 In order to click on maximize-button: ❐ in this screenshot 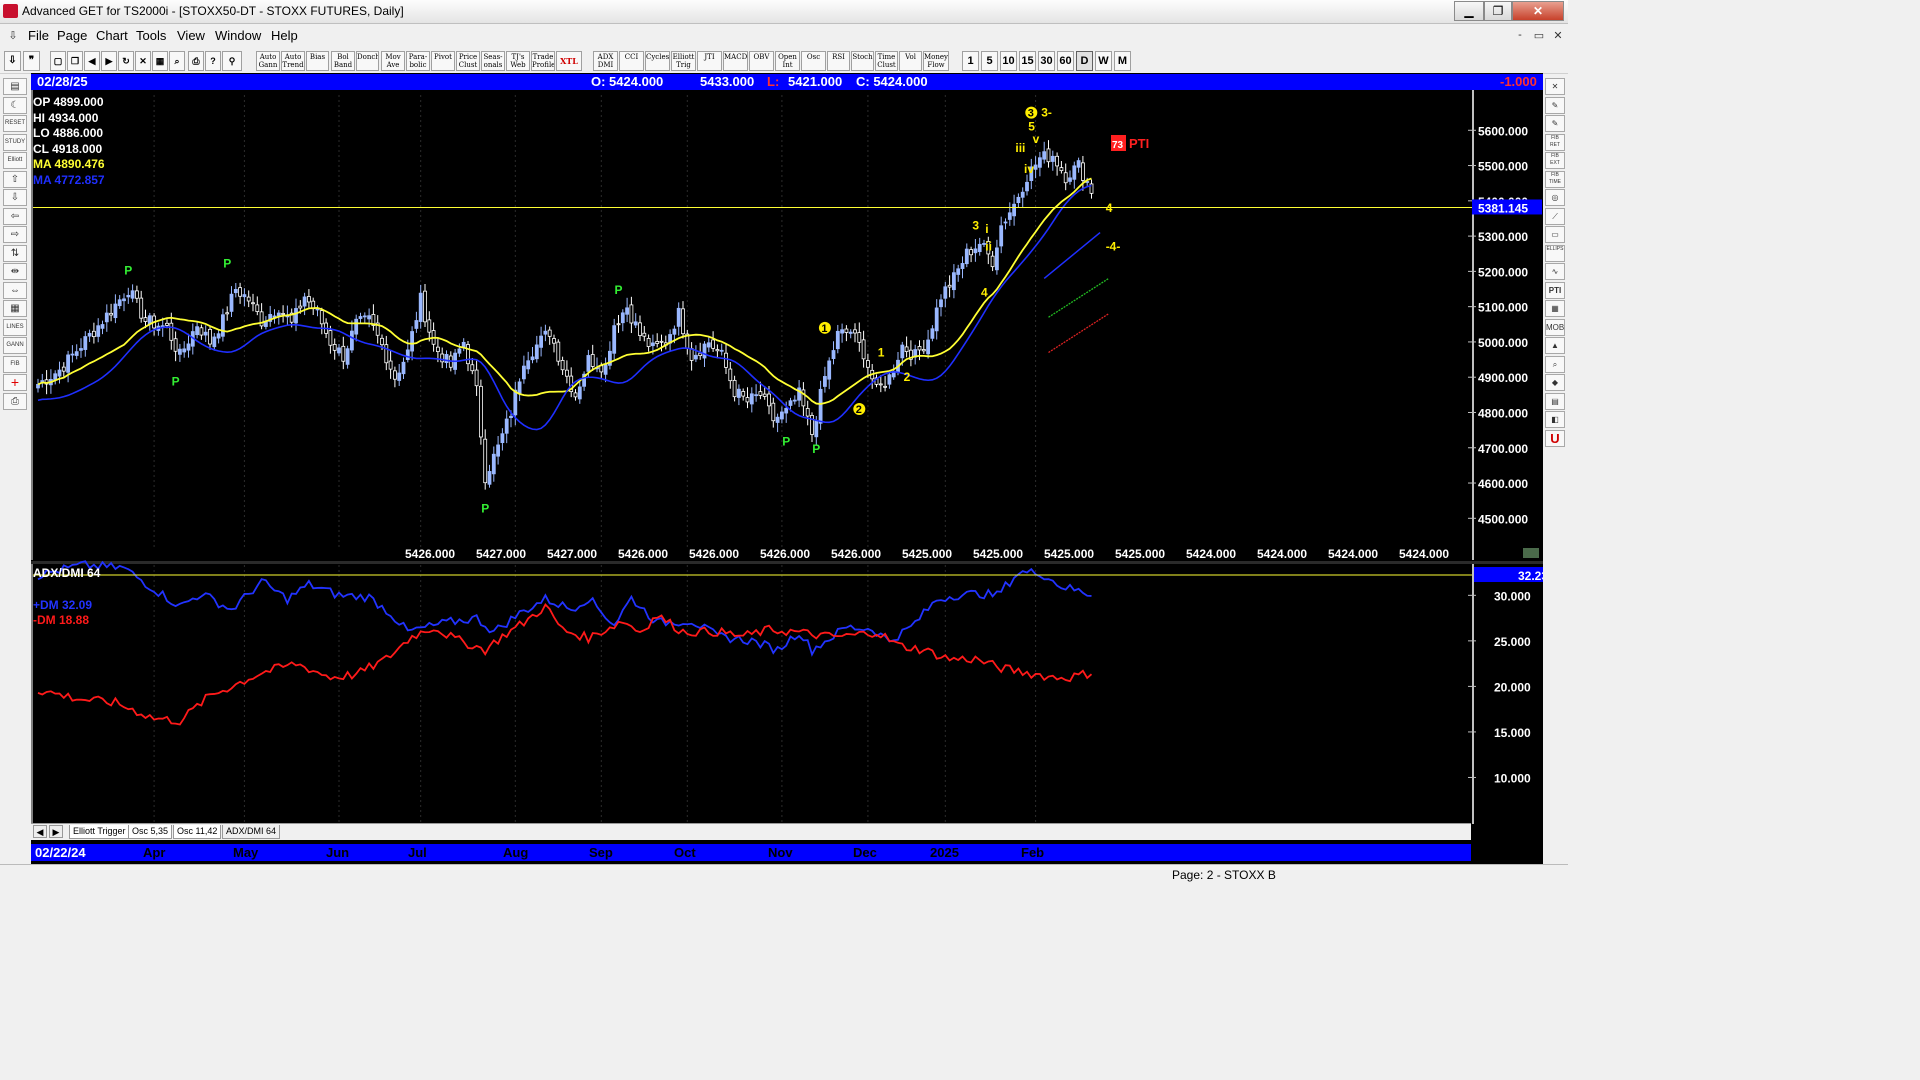, I will do `click(1498, 11)`.